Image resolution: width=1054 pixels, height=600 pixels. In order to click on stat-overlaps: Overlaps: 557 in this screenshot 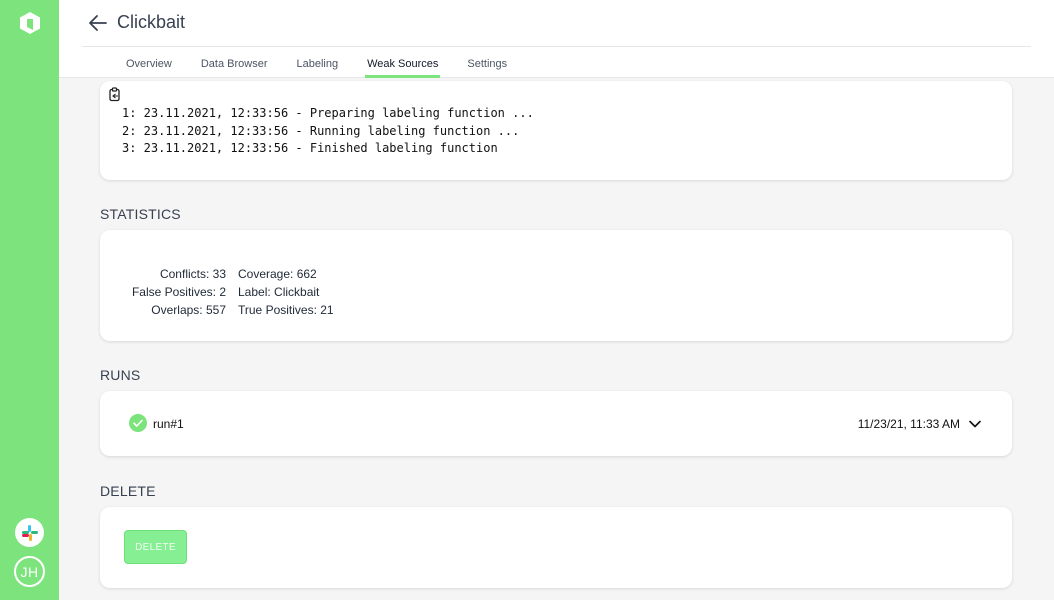, I will do `click(188, 310)`.